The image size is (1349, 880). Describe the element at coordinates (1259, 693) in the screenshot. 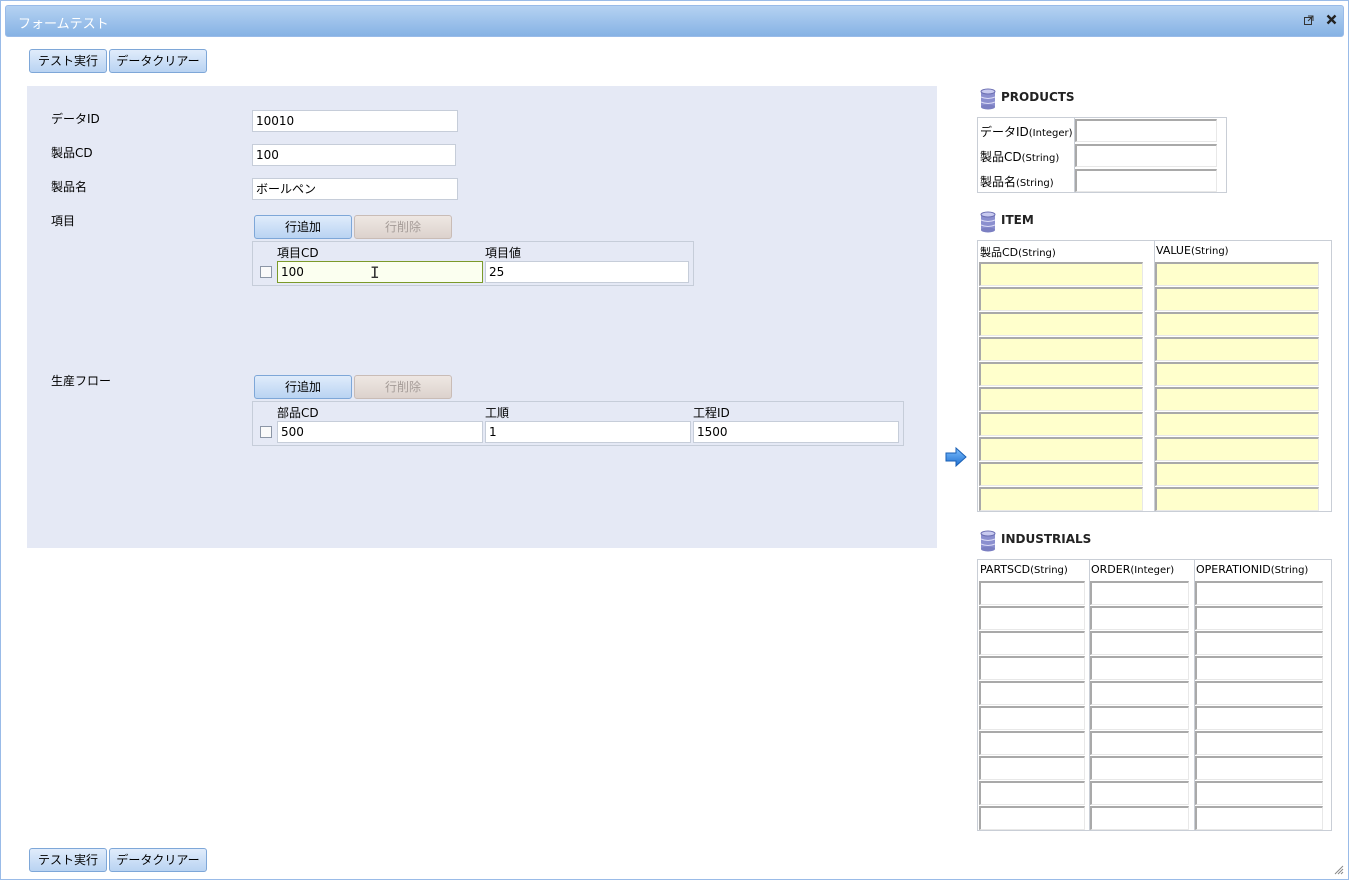

I see `industrials-cell-r4-c2` at that location.